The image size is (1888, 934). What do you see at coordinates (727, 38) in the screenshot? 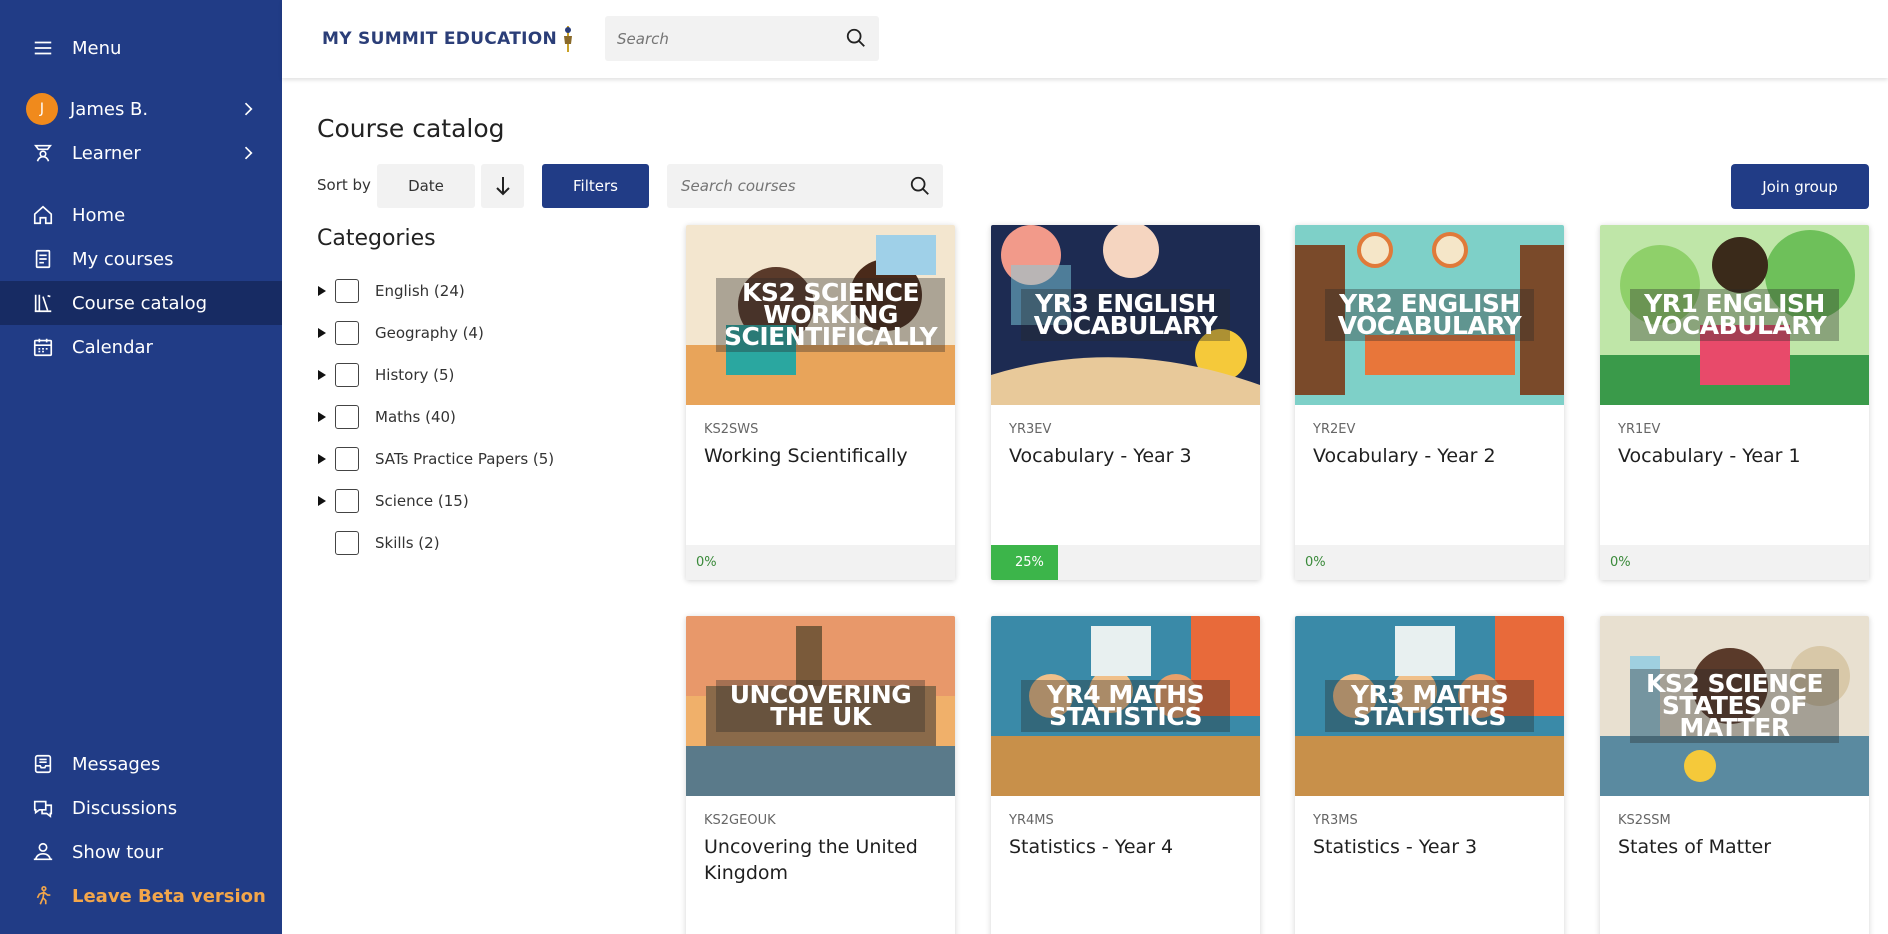
I see `header-search-input` at bounding box center [727, 38].